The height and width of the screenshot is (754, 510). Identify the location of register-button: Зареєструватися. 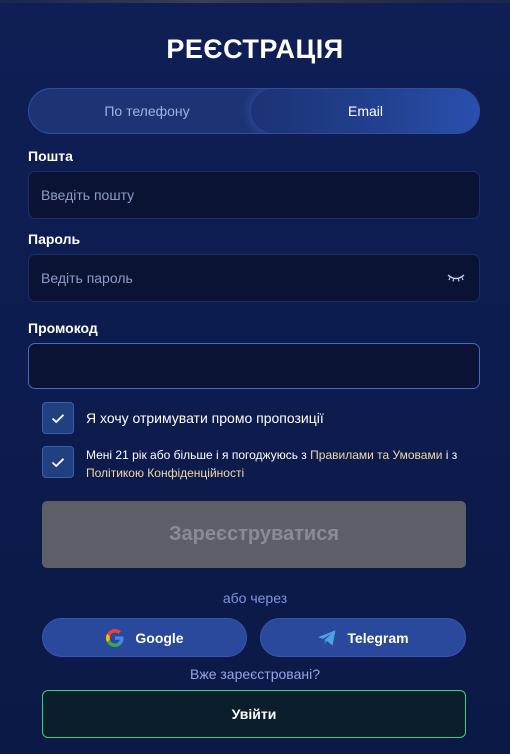
(254, 534).